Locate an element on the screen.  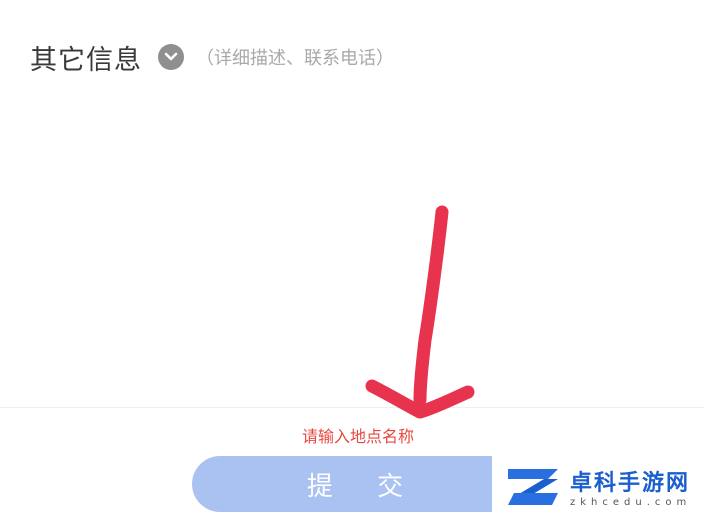
section-hint: （详细描述、联系电话） is located at coordinates (295, 58).